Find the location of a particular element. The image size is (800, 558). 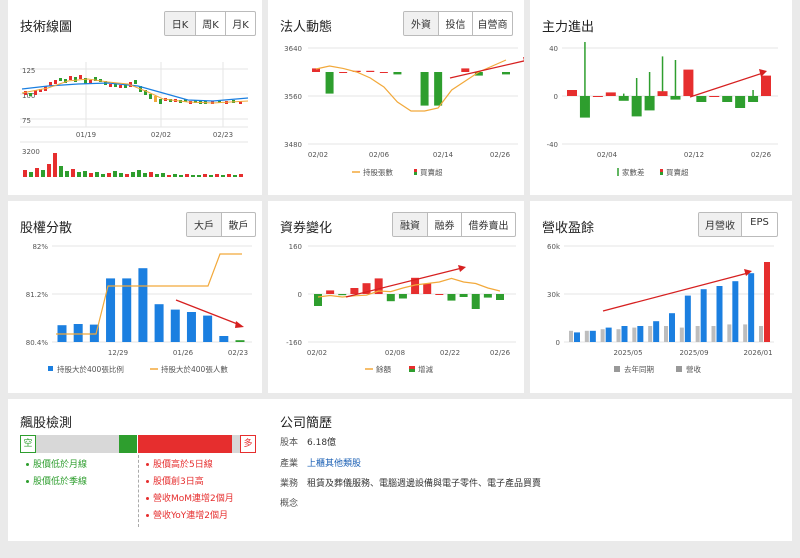

profile-title: 公司簡歷 is located at coordinates (306, 423).